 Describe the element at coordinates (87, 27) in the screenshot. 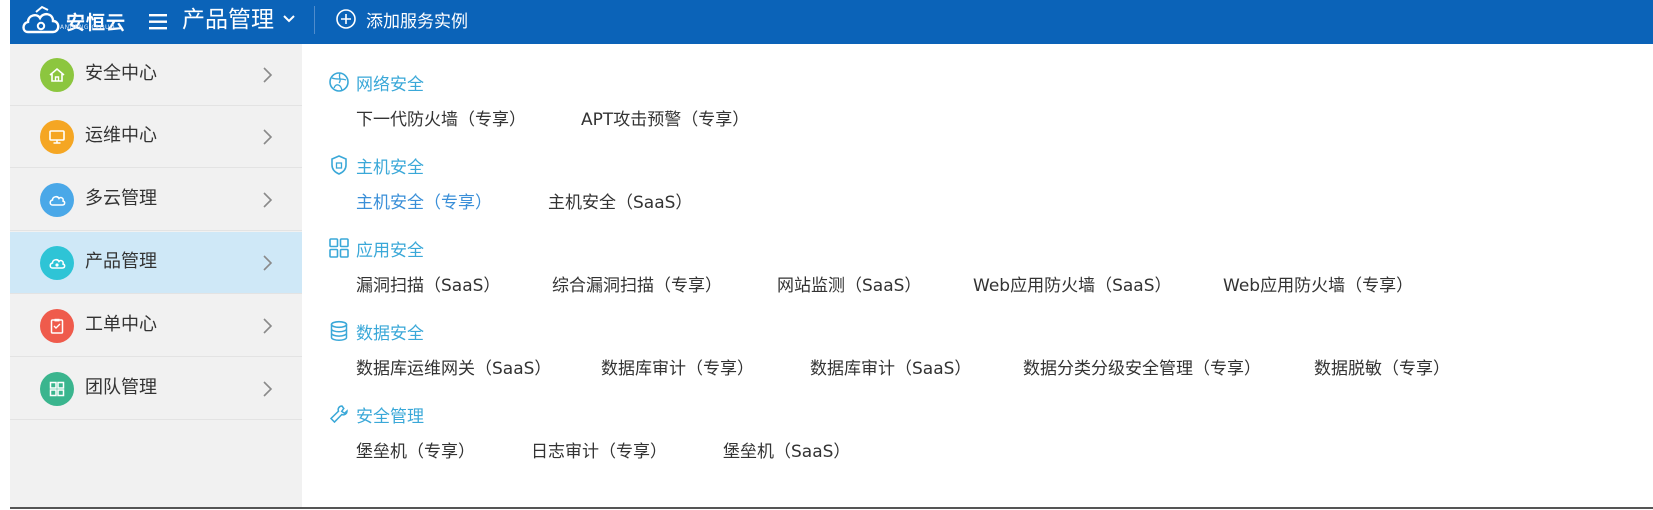

I see `logo-subtext: ANHENG CLOUD` at that location.